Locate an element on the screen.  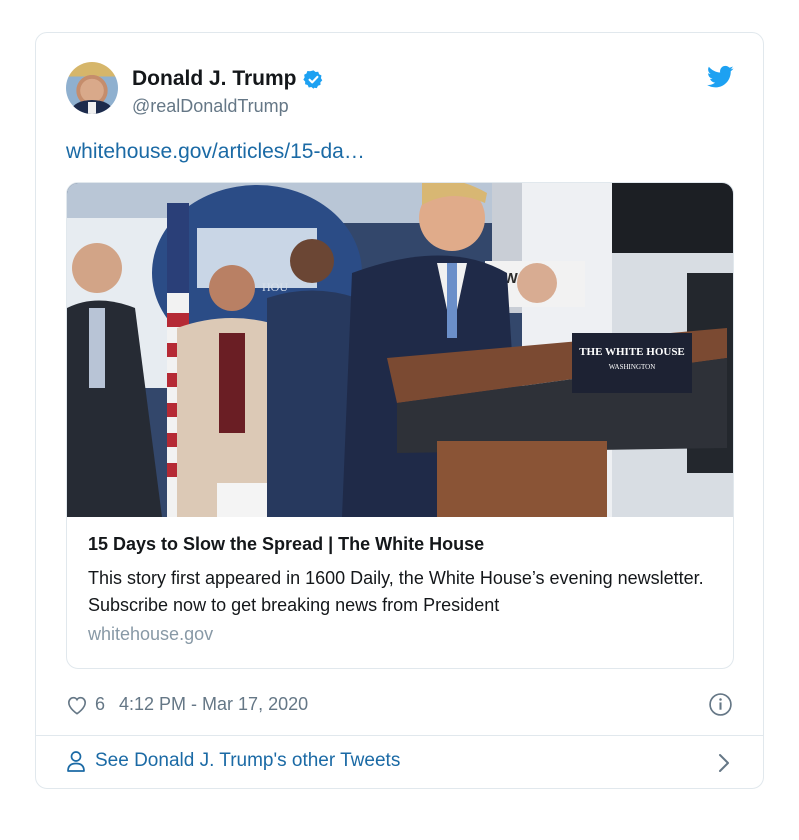
photo-person-2-blouse is located at coordinates (232, 383).